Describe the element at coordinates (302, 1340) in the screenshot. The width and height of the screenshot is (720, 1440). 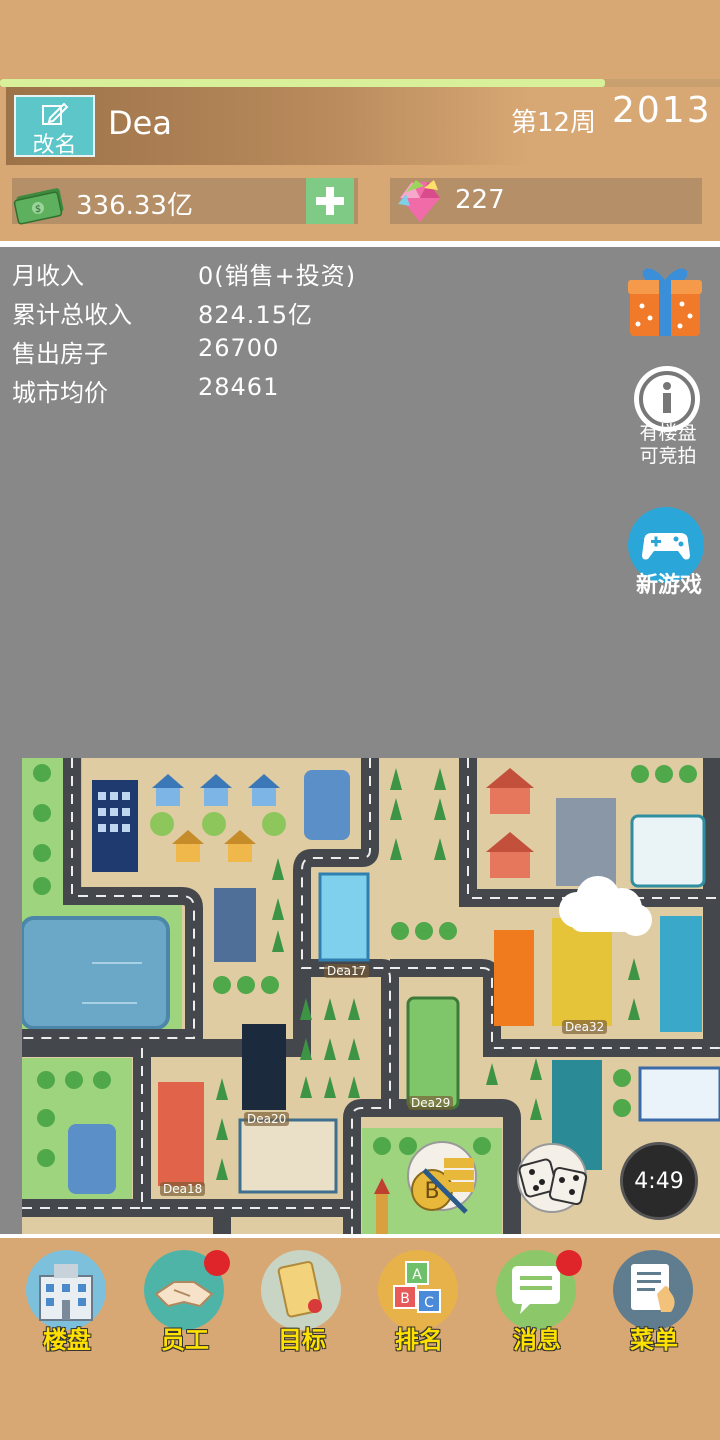
I see `nav-goals-label: 目标` at that location.